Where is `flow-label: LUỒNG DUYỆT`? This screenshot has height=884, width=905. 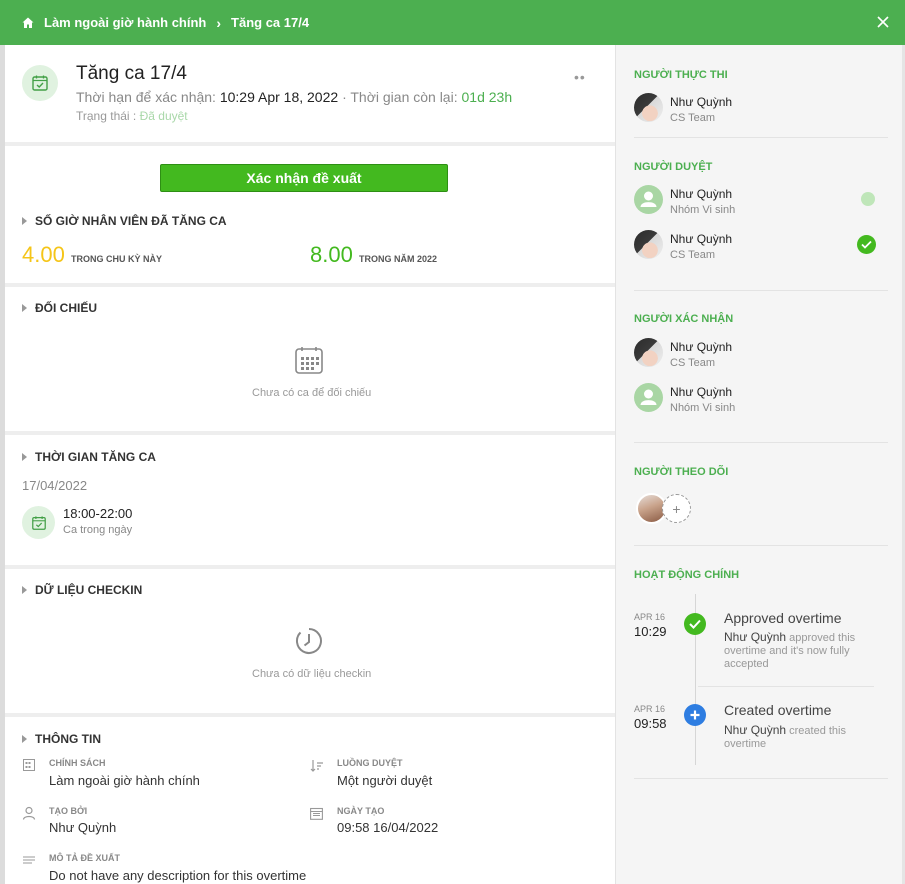
flow-label: LUỒNG DUYỆT is located at coordinates (370, 763).